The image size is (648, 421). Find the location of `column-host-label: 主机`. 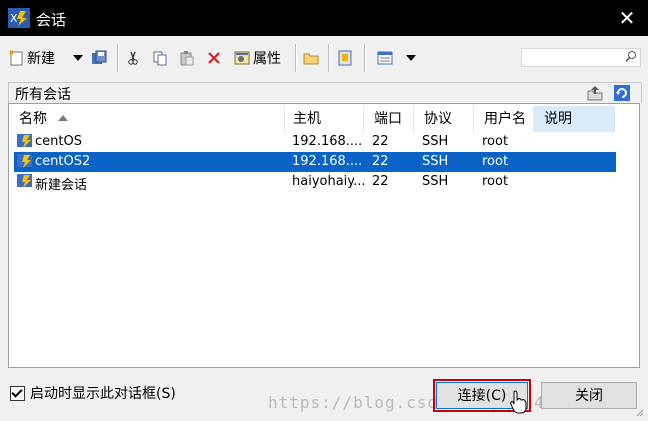

column-host-label: 主机 is located at coordinates (307, 119).